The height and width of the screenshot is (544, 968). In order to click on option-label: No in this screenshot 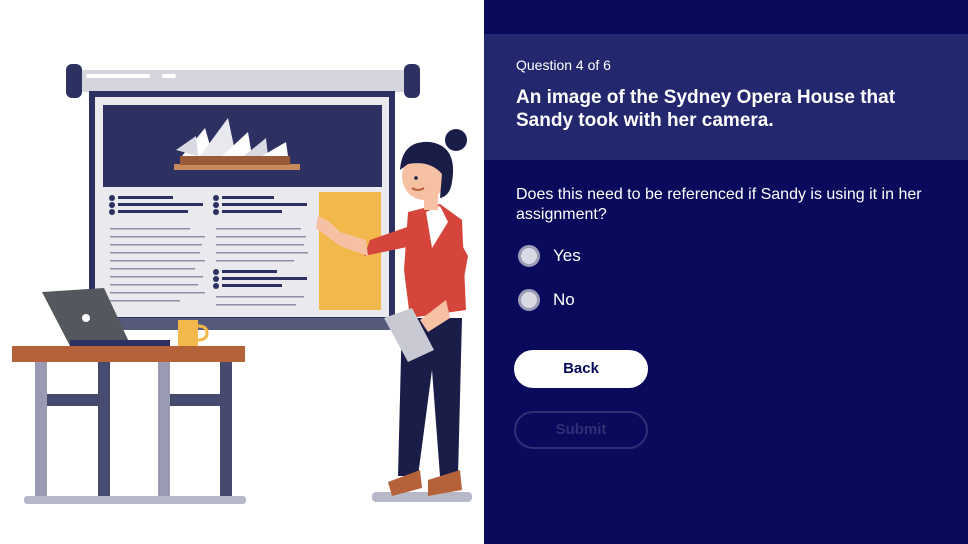, I will do `click(564, 299)`.